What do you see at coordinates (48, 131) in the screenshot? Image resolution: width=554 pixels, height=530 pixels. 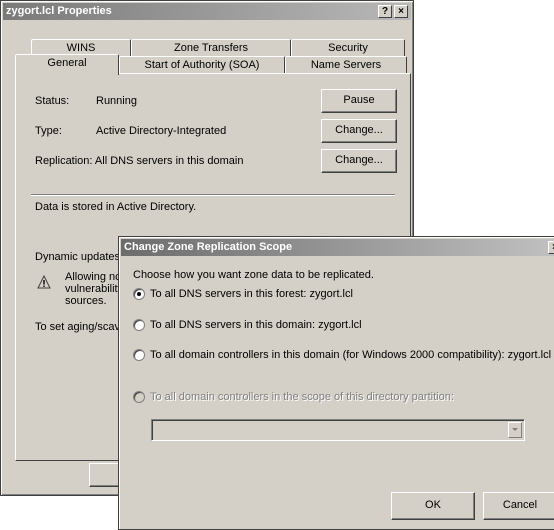 I see `type-label: Type:` at bounding box center [48, 131].